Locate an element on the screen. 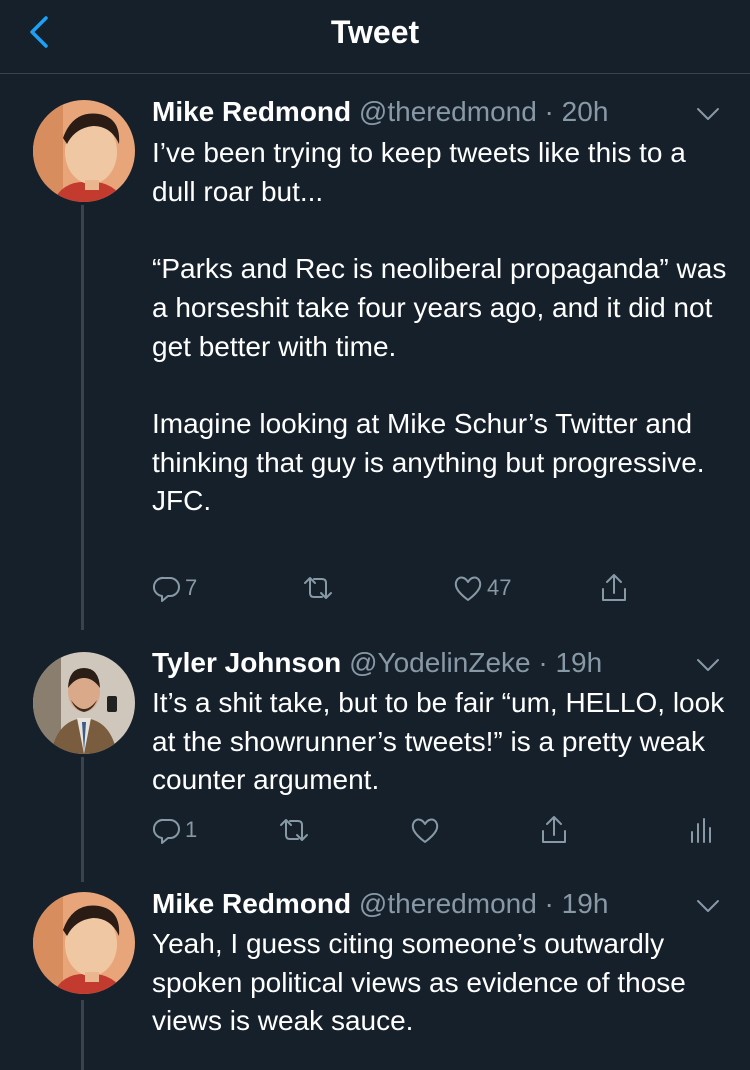 Image resolution: width=750 pixels, height=1070 pixels. tweet-time: 20h is located at coordinates (585, 111).